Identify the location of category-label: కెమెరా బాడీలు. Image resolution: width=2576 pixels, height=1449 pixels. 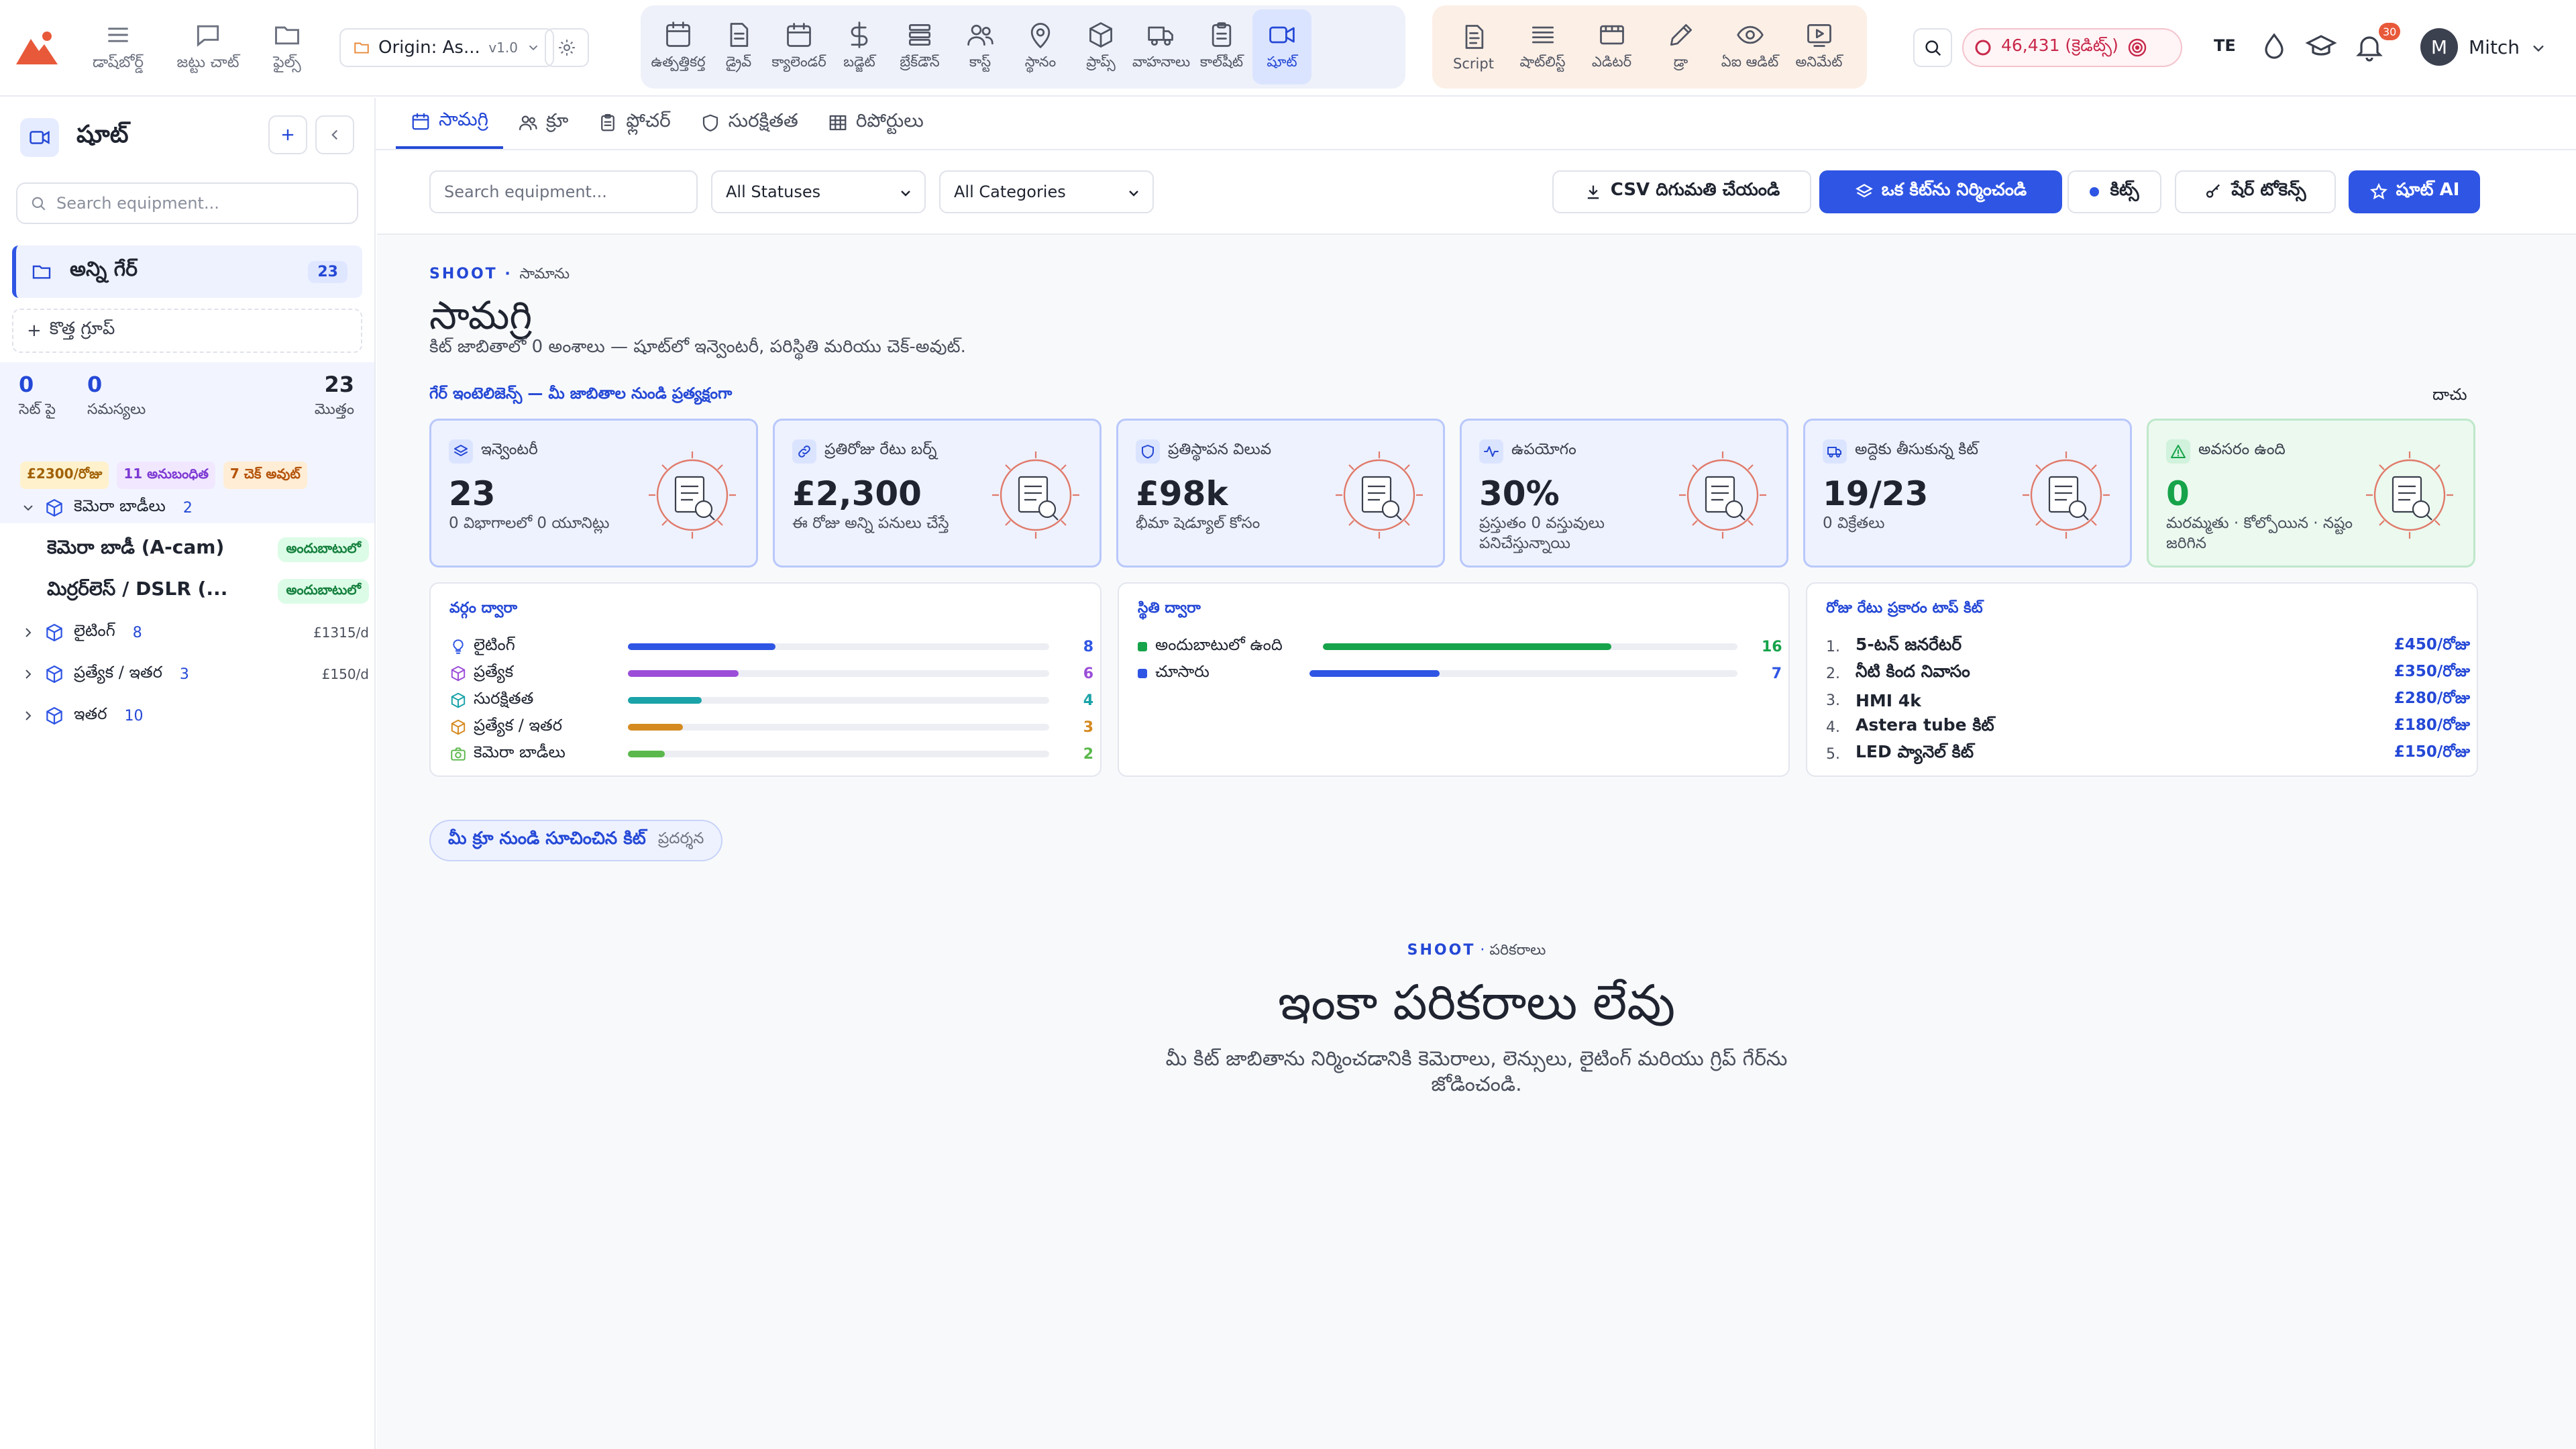
(120, 505).